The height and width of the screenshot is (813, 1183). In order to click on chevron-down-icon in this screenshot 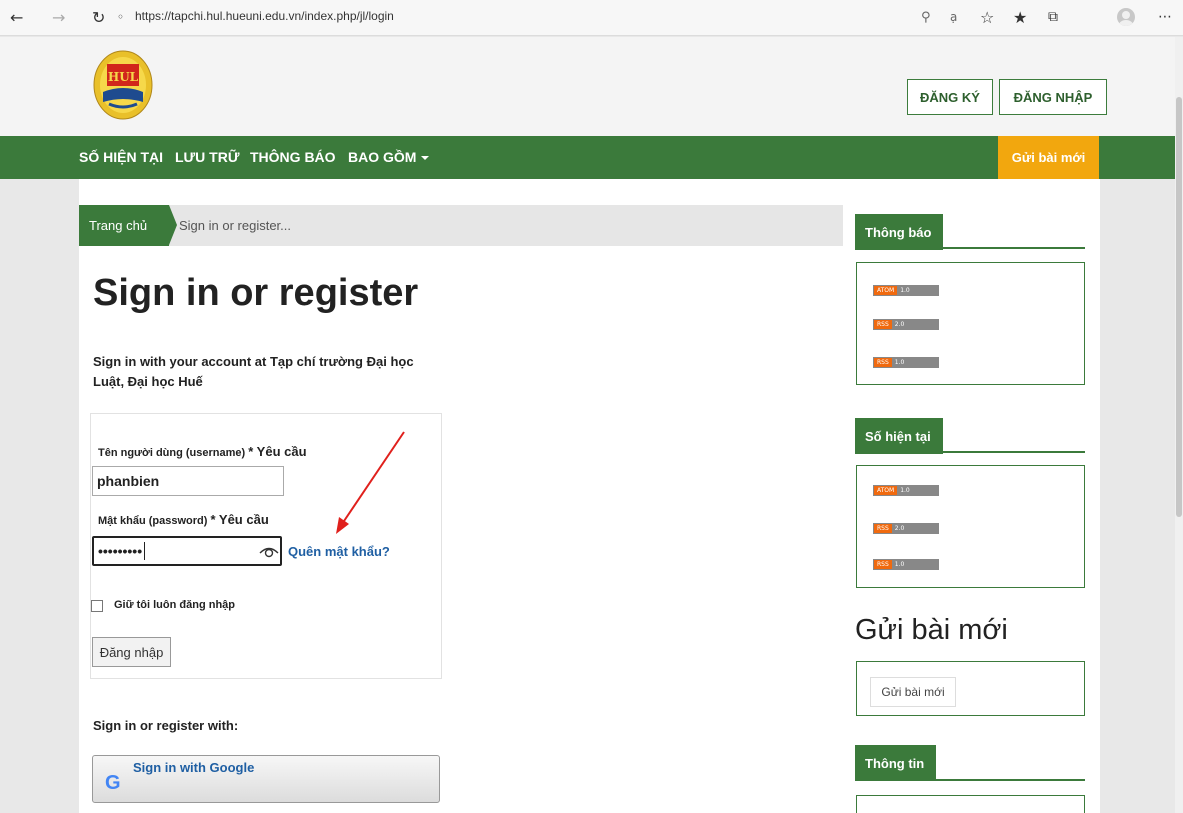, I will do `click(425, 158)`.